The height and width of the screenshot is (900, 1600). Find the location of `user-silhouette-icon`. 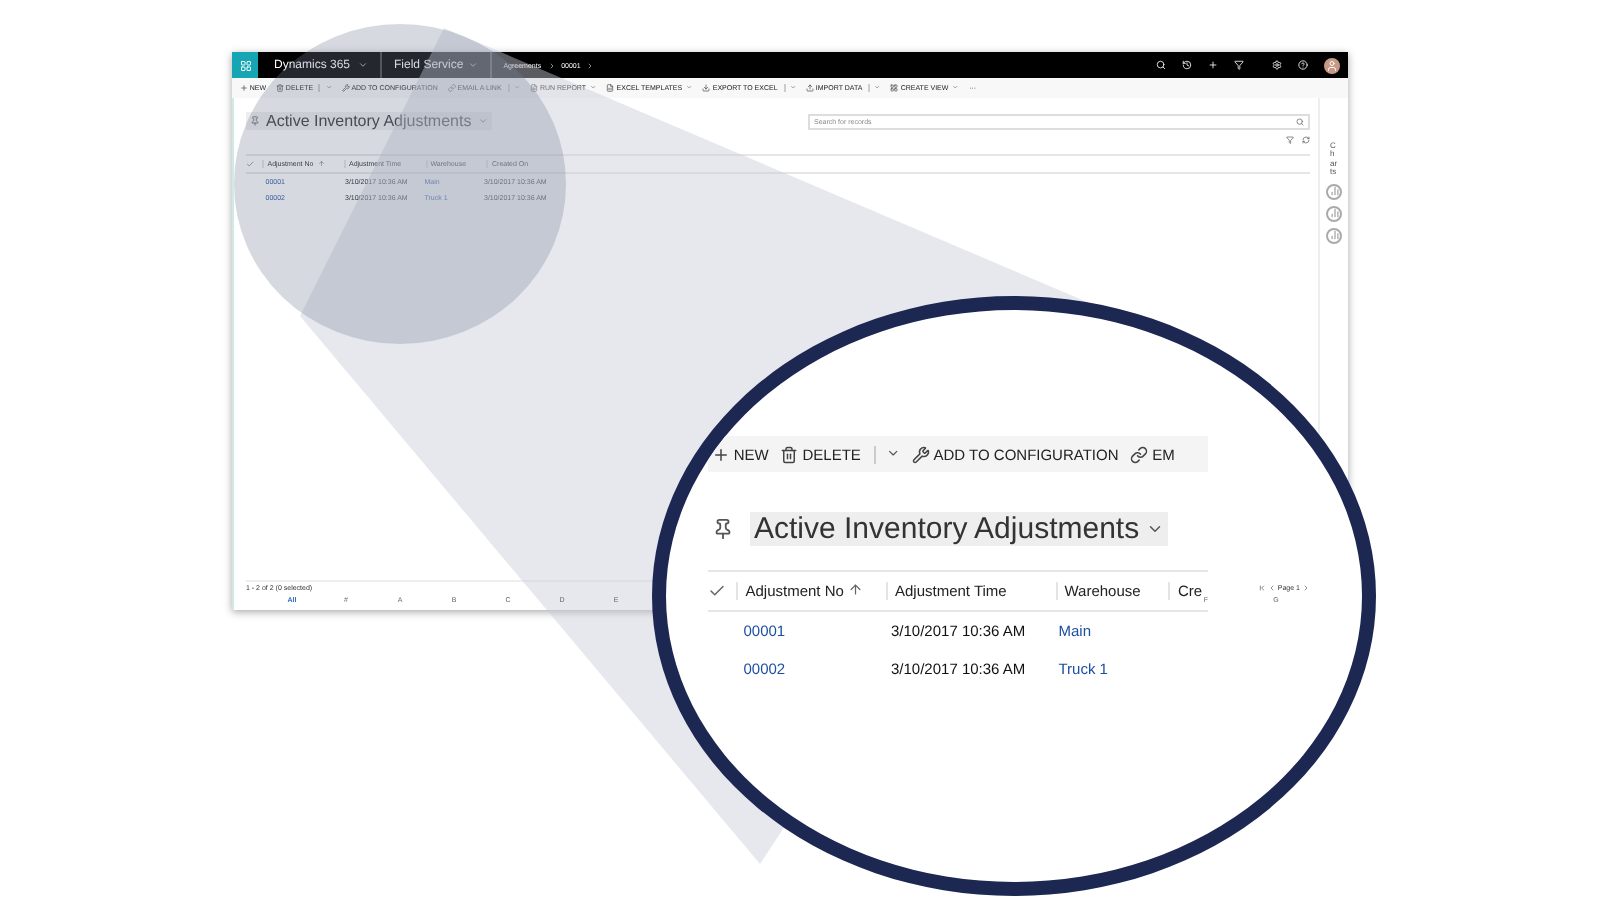

user-silhouette-icon is located at coordinates (1332, 65).